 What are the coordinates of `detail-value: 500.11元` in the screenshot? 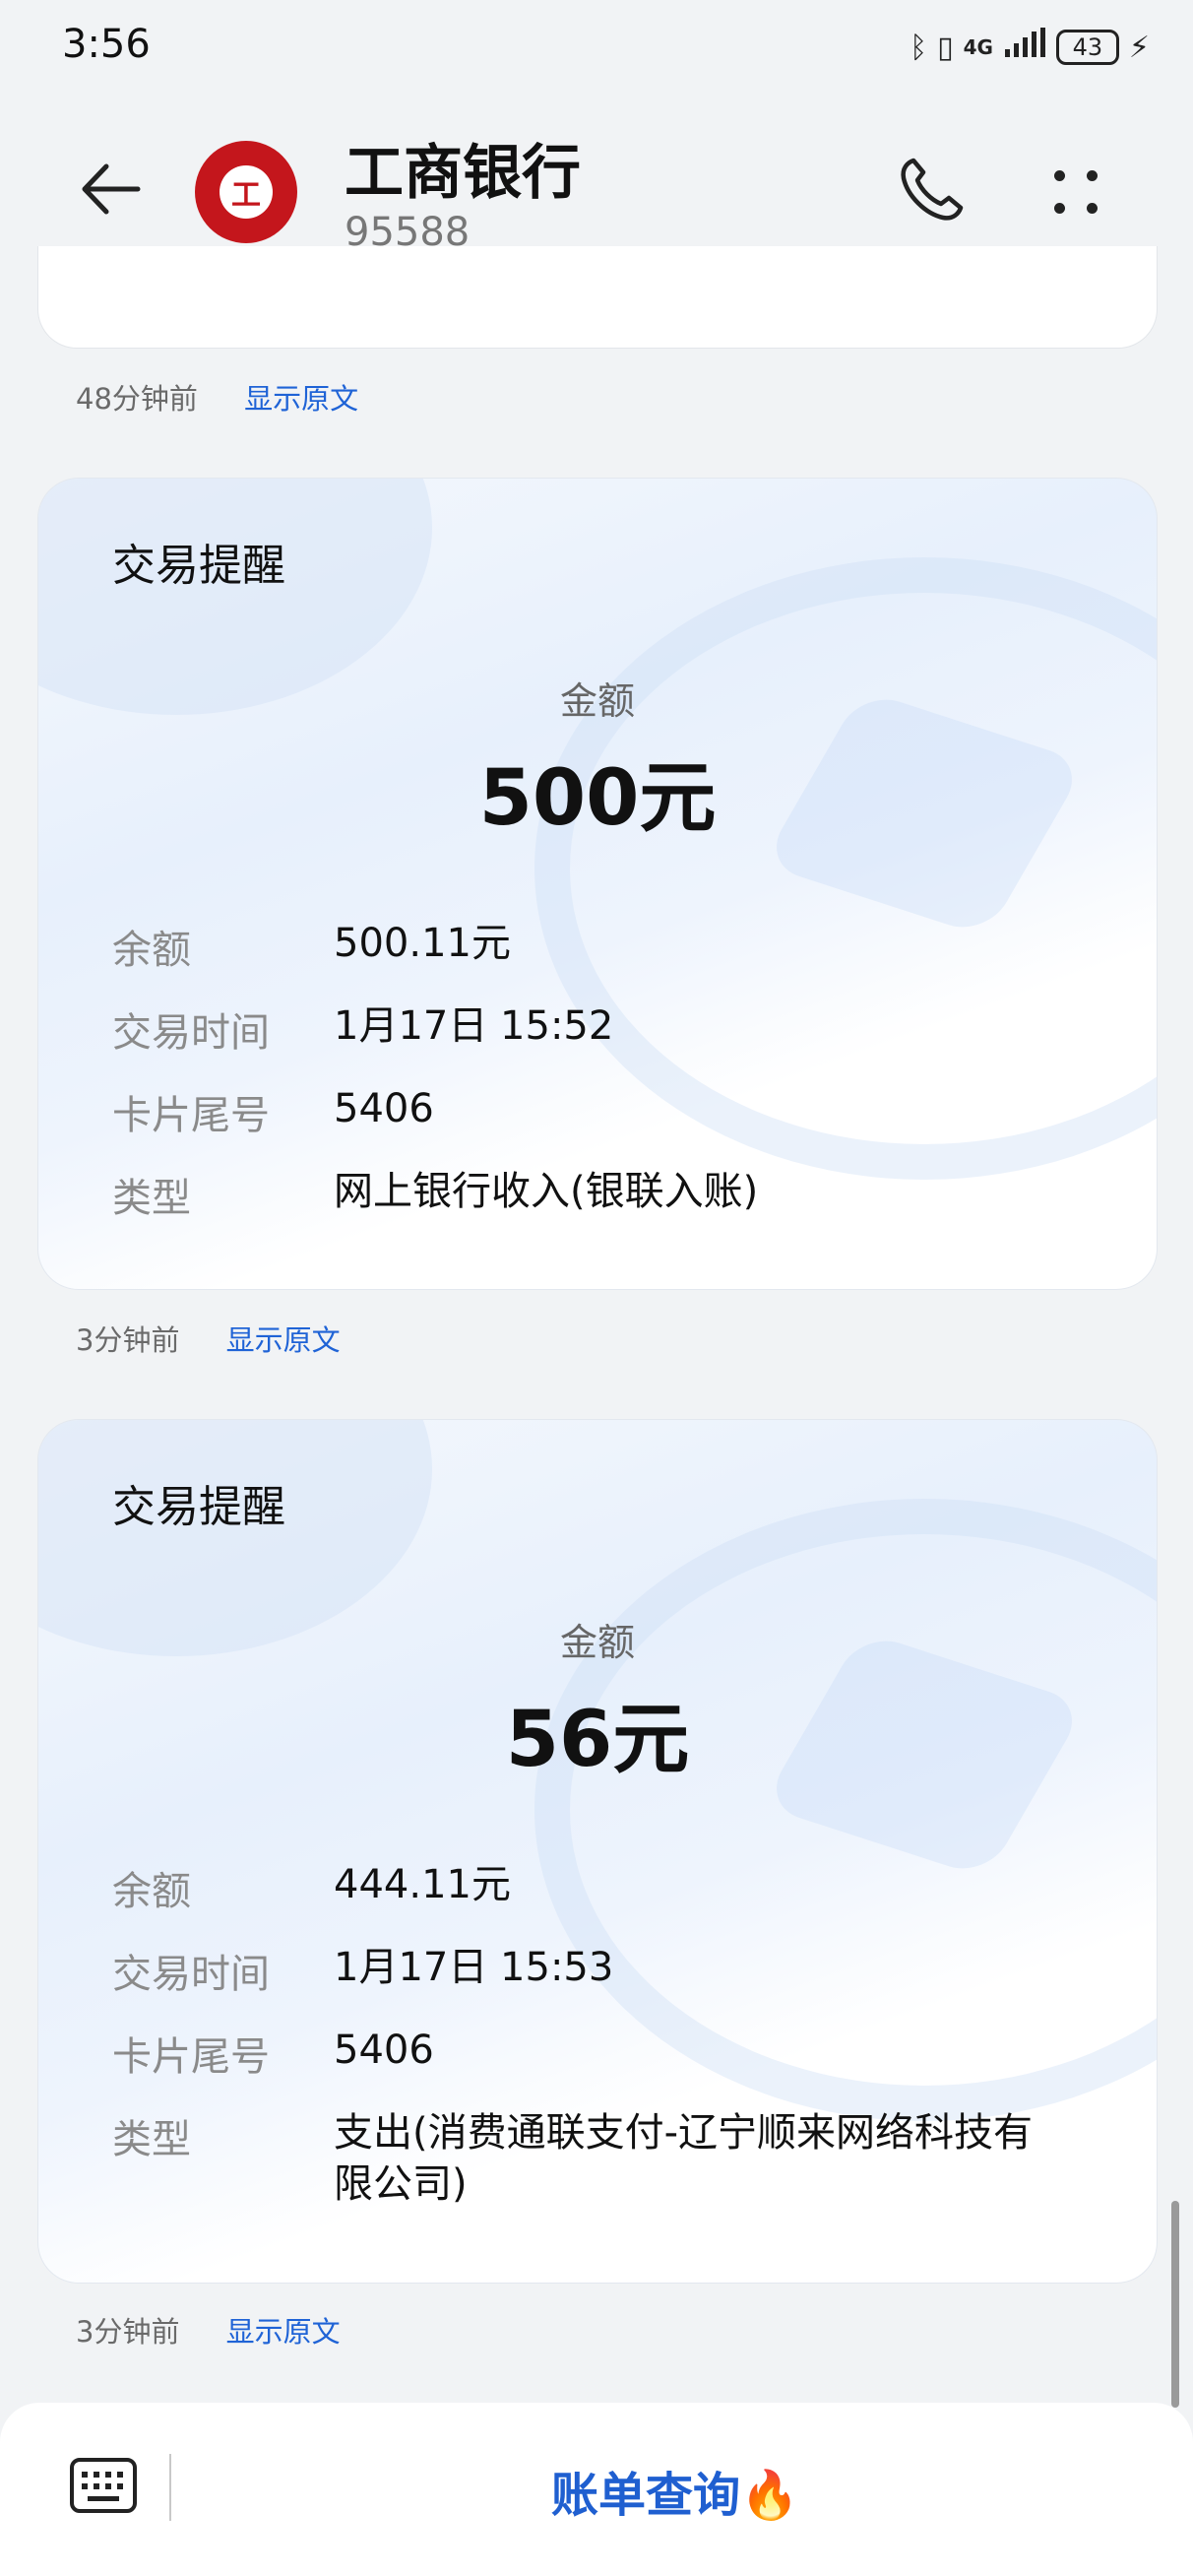 It's located at (422, 943).